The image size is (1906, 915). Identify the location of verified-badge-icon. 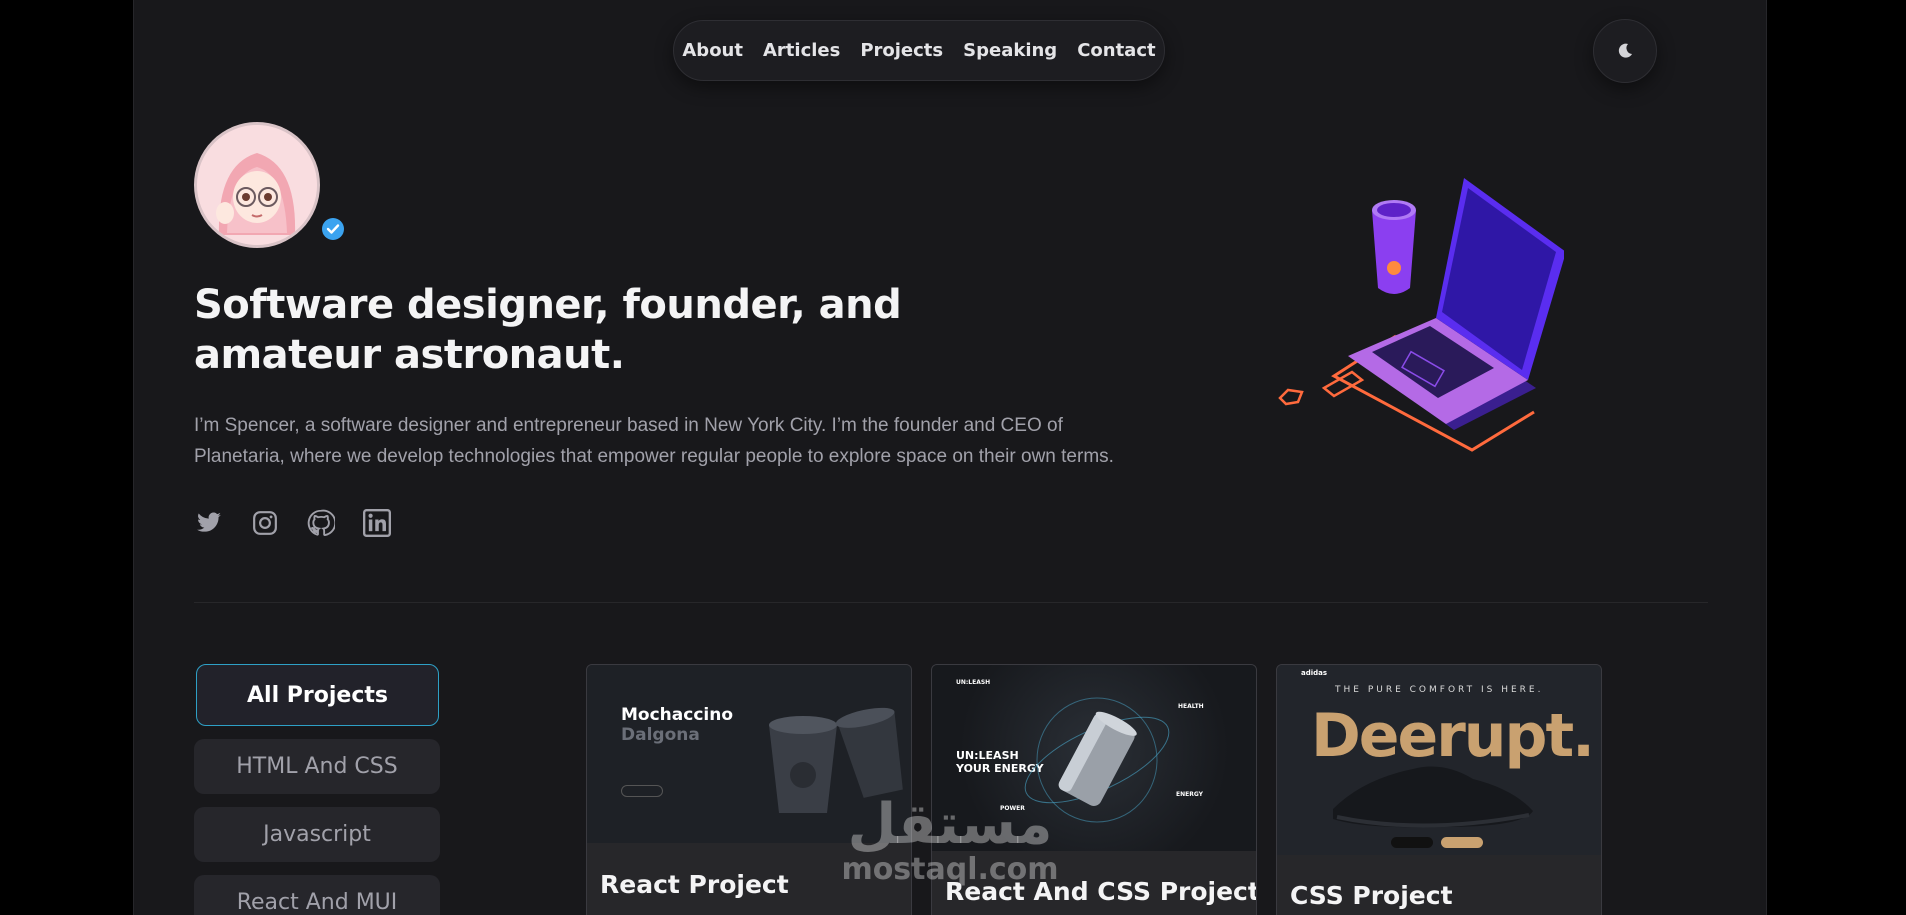
(333, 229).